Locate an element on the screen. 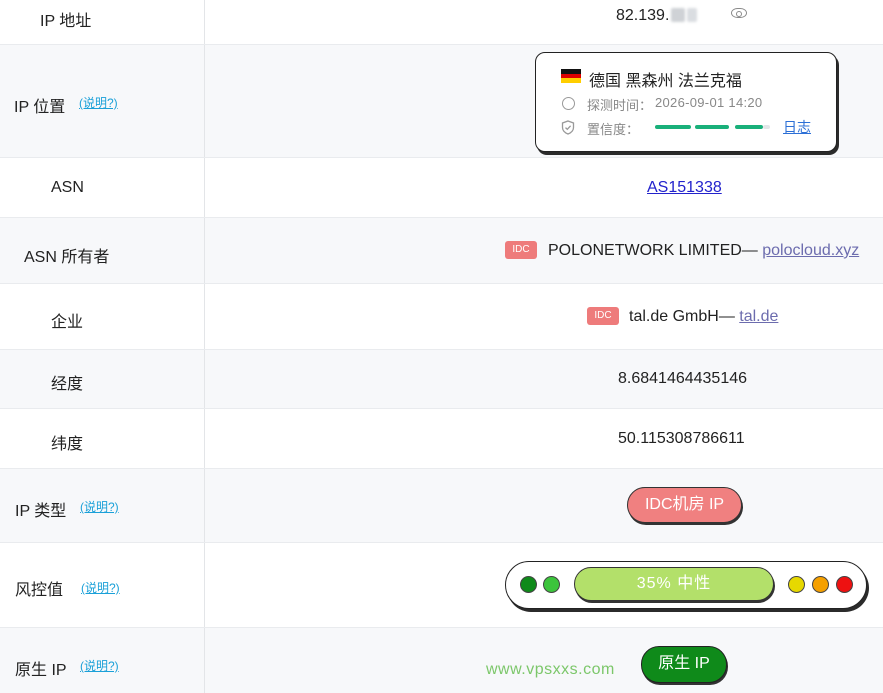 This screenshot has width=883, height=693. key-cell: ASN 所有者 is located at coordinates (102, 251).